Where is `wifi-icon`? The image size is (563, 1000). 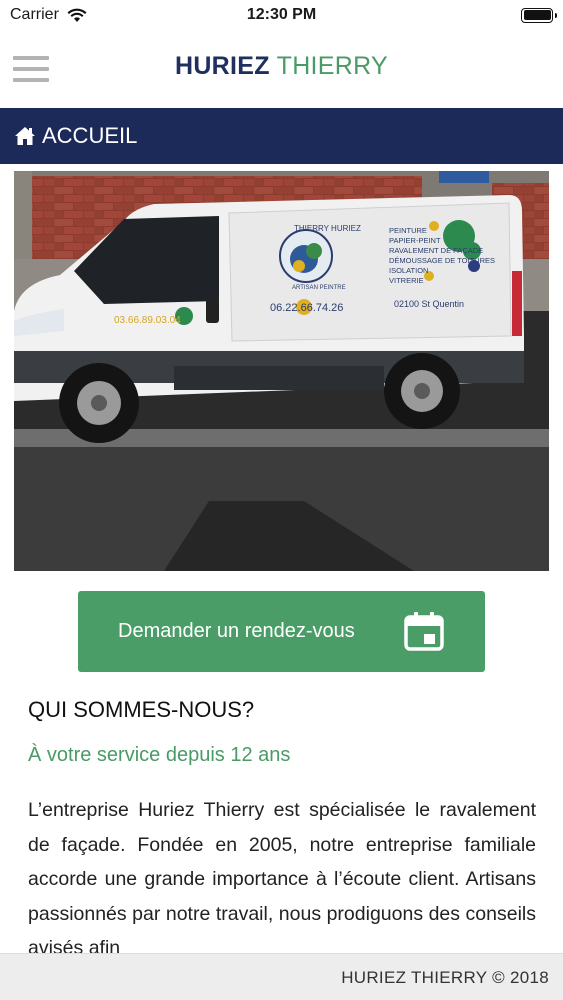
wifi-icon is located at coordinates (77, 15).